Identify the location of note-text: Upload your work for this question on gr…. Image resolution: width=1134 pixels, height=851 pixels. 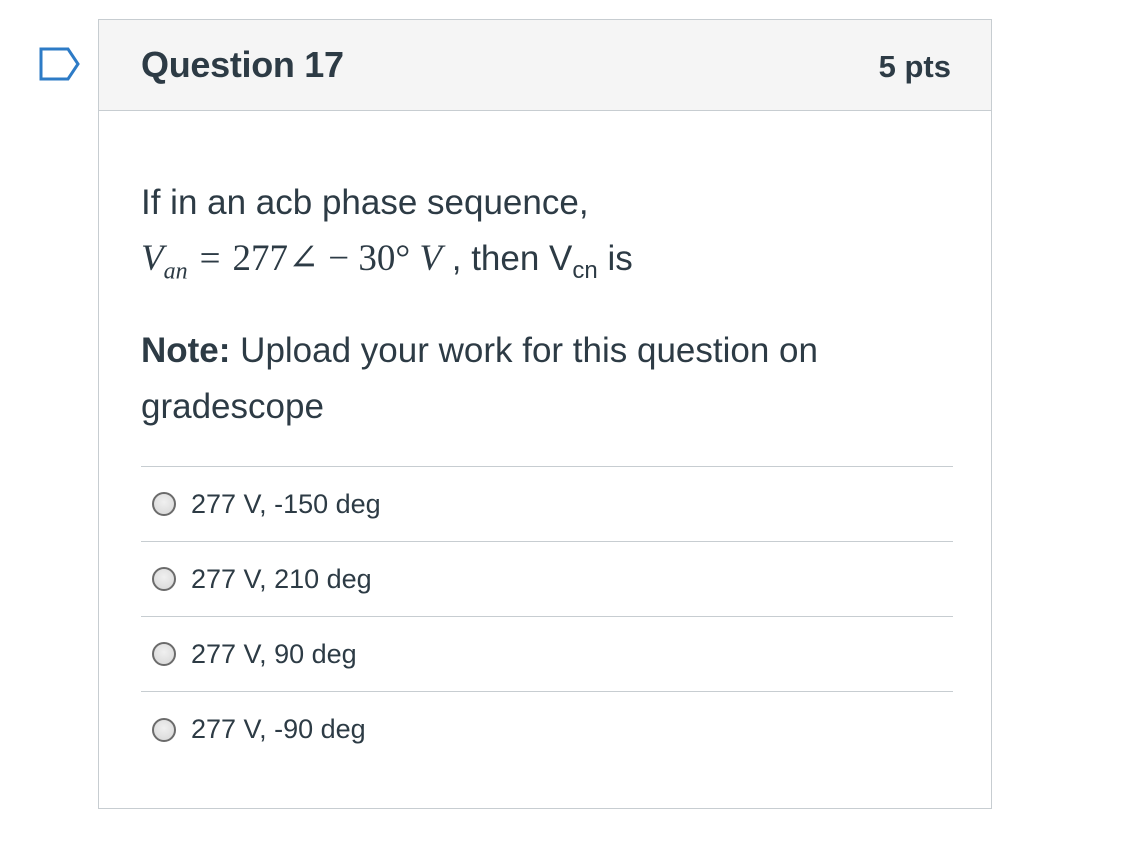
(479, 379).